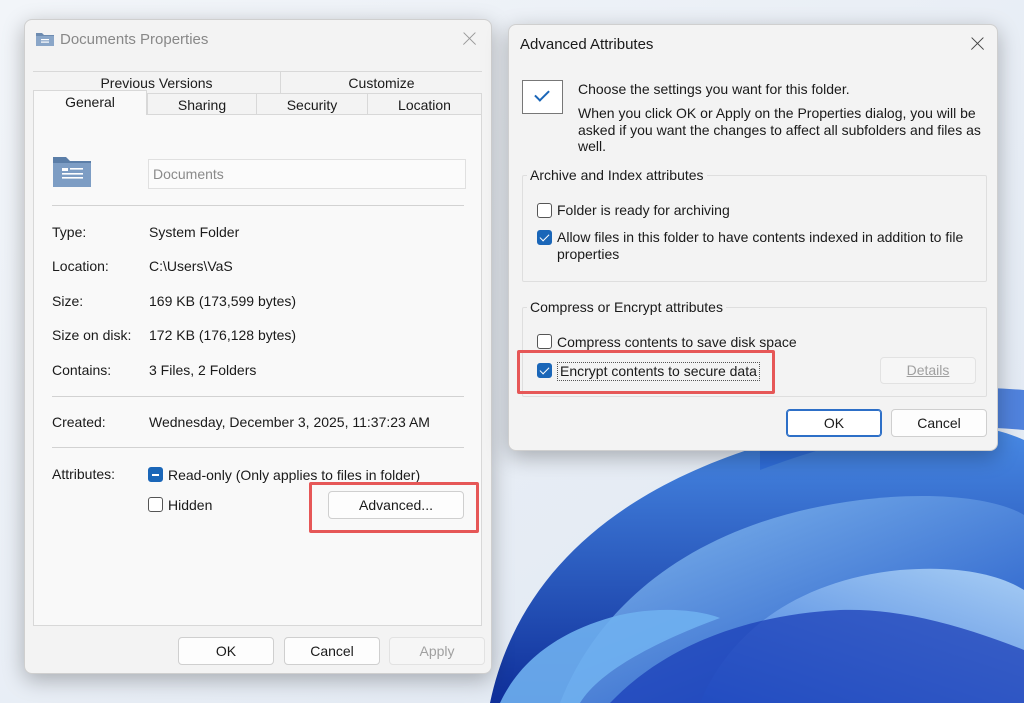 The image size is (1024, 703). What do you see at coordinates (544, 210) in the screenshot?
I see `ready-archiving-checkbox` at bounding box center [544, 210].